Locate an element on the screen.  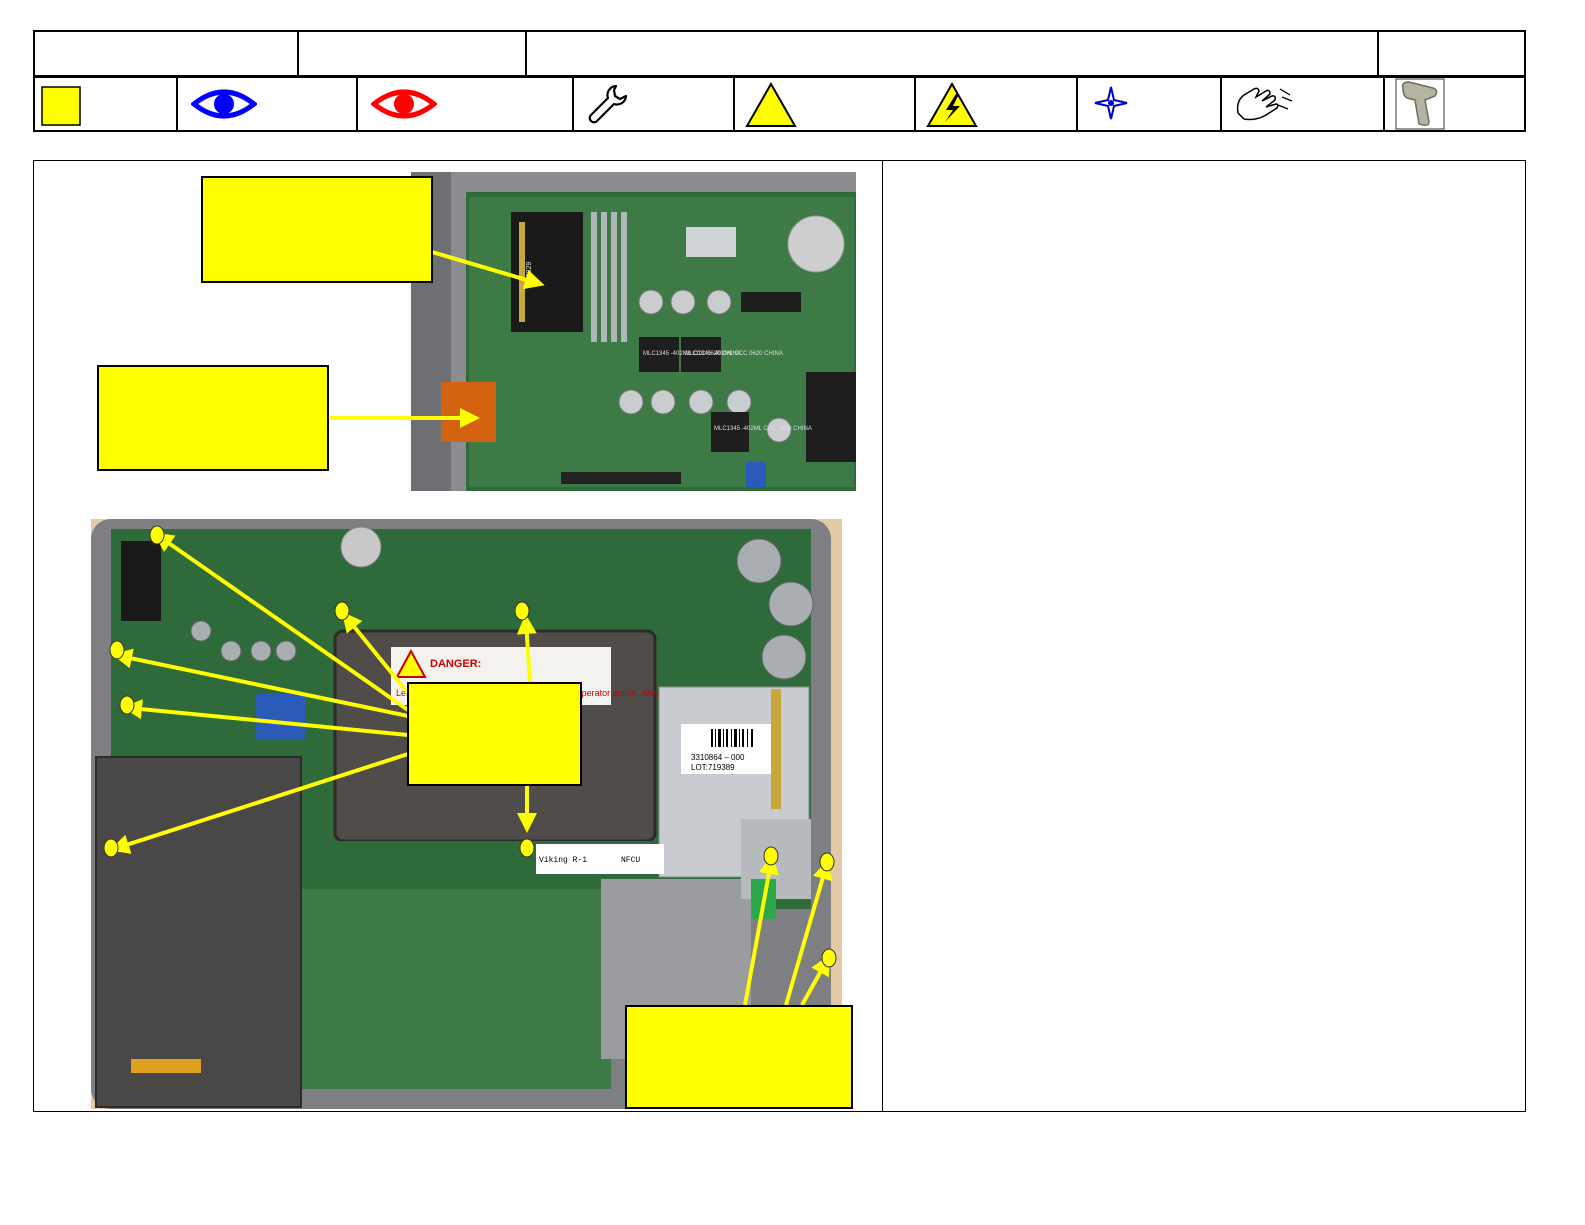
arrow-callout-4a is located at coordinates (761, 930).